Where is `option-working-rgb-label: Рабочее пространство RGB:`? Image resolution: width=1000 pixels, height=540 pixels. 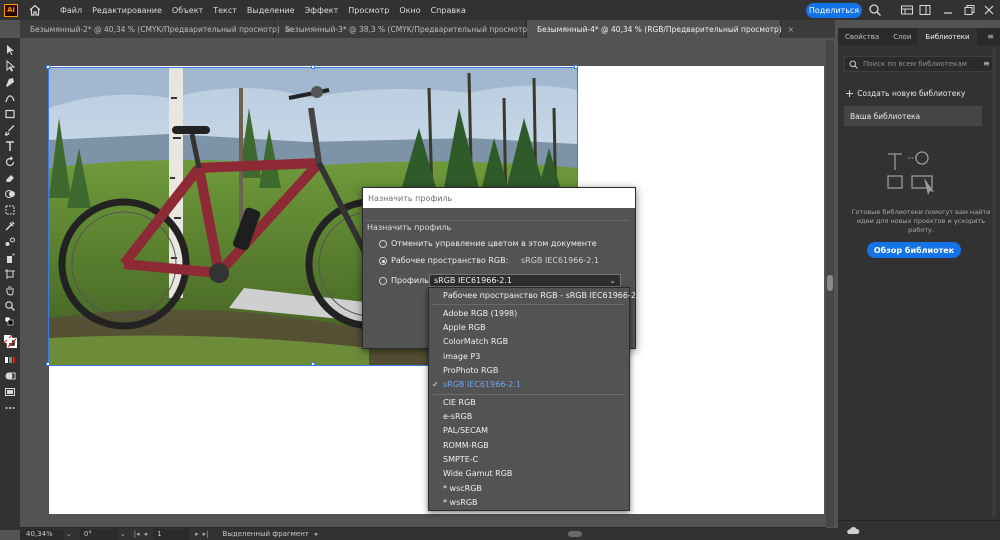
option-working-rgb-label: Рабочее пространство RGB: is located at coordinates (450, 260).